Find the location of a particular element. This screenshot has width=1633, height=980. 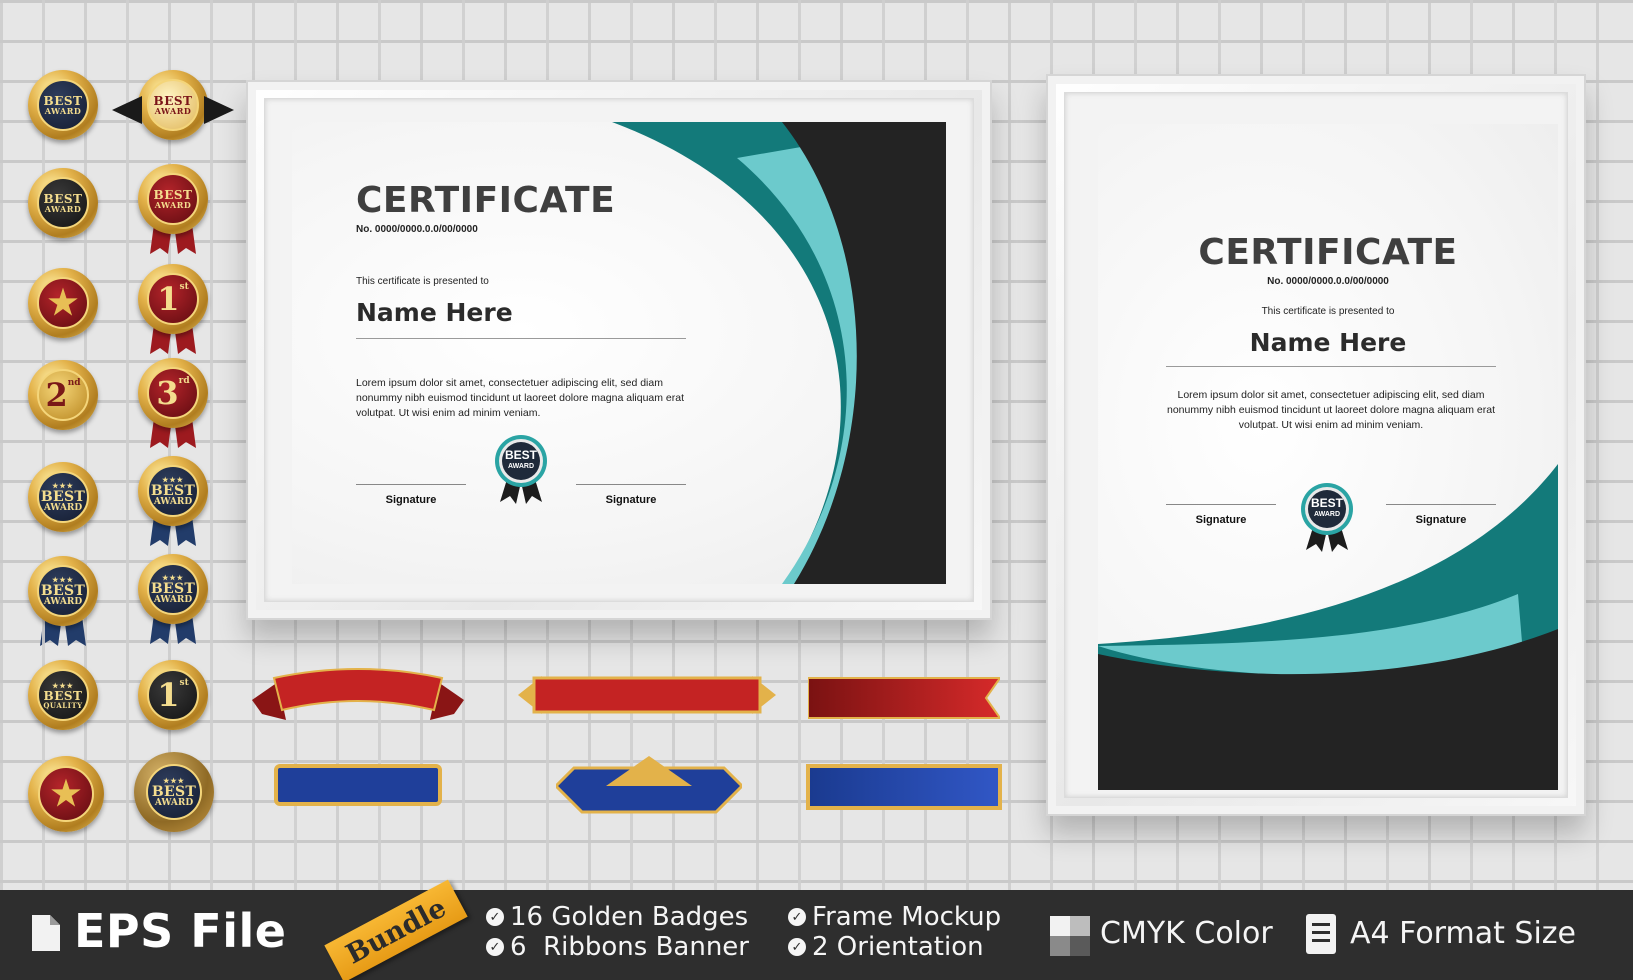

badge-quality-text: QUALITY is located at coordinates (63, 705).